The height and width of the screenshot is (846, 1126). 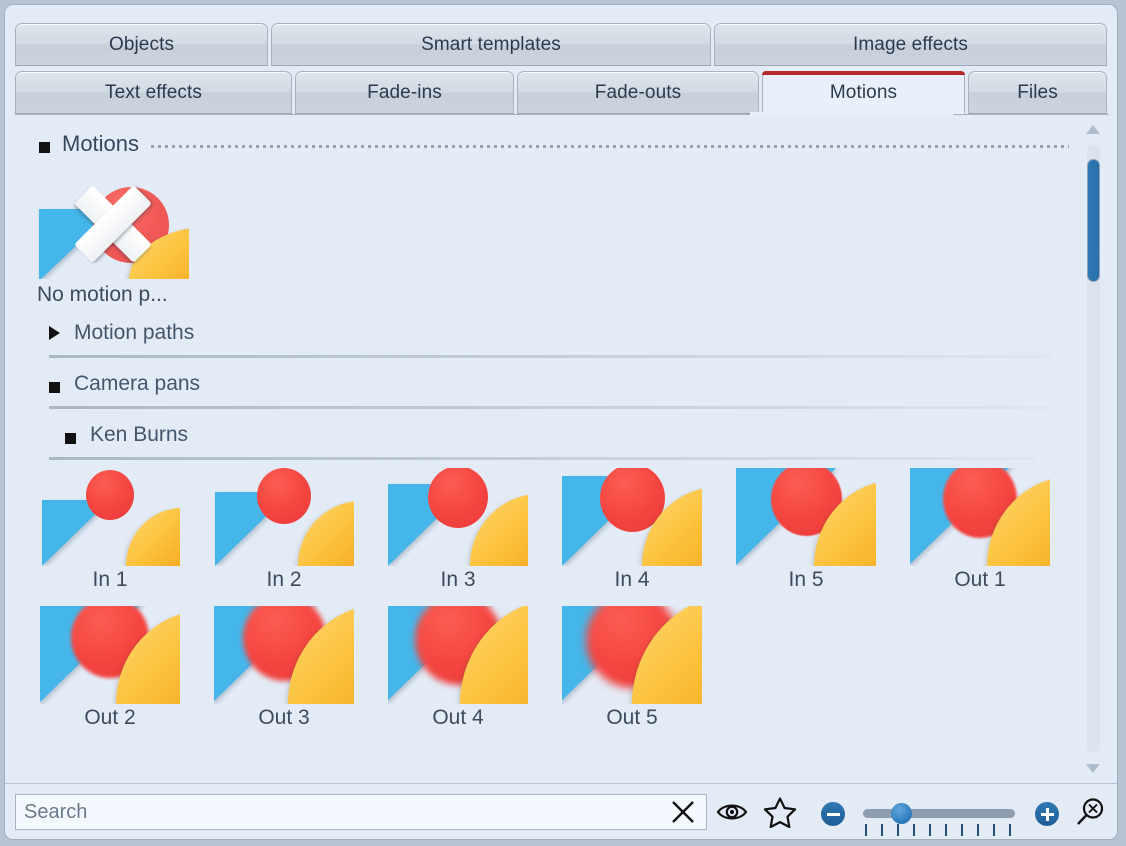 I want to click on section-camera-pans: Camera pans, so click(x=546, y=385).